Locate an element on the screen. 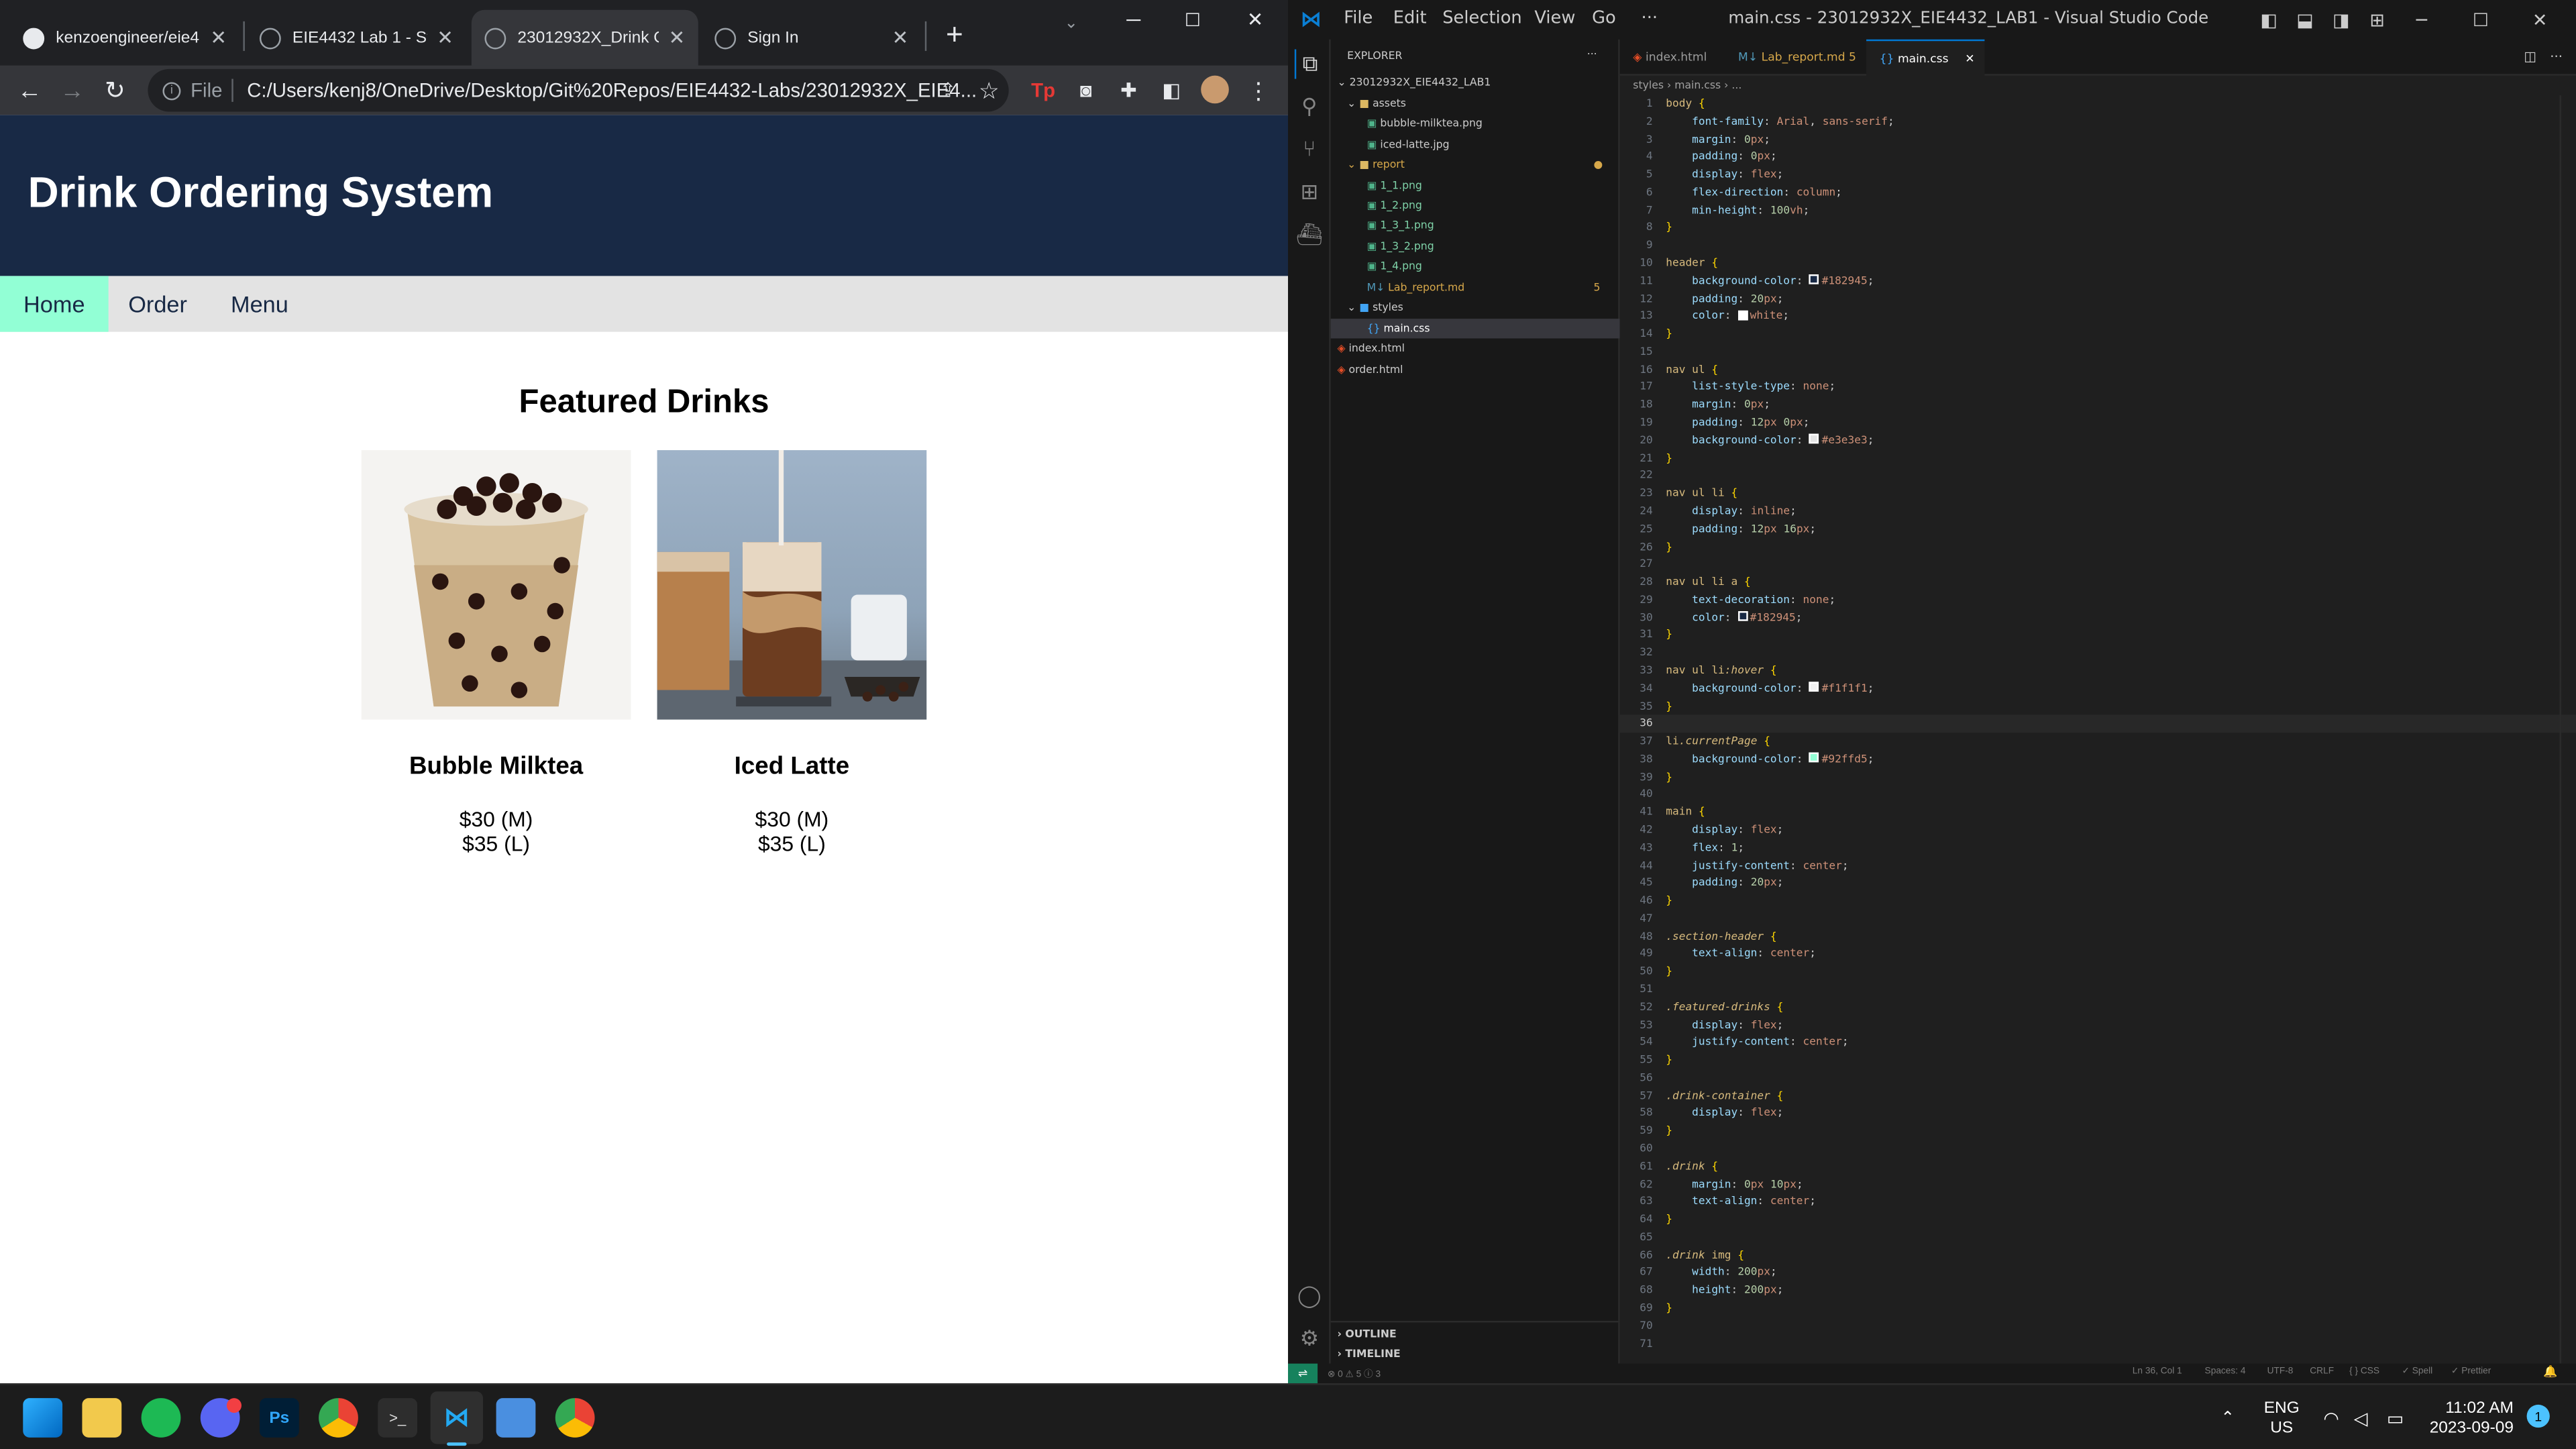  code-line: 60 is located at coordinates (2098, 1149).